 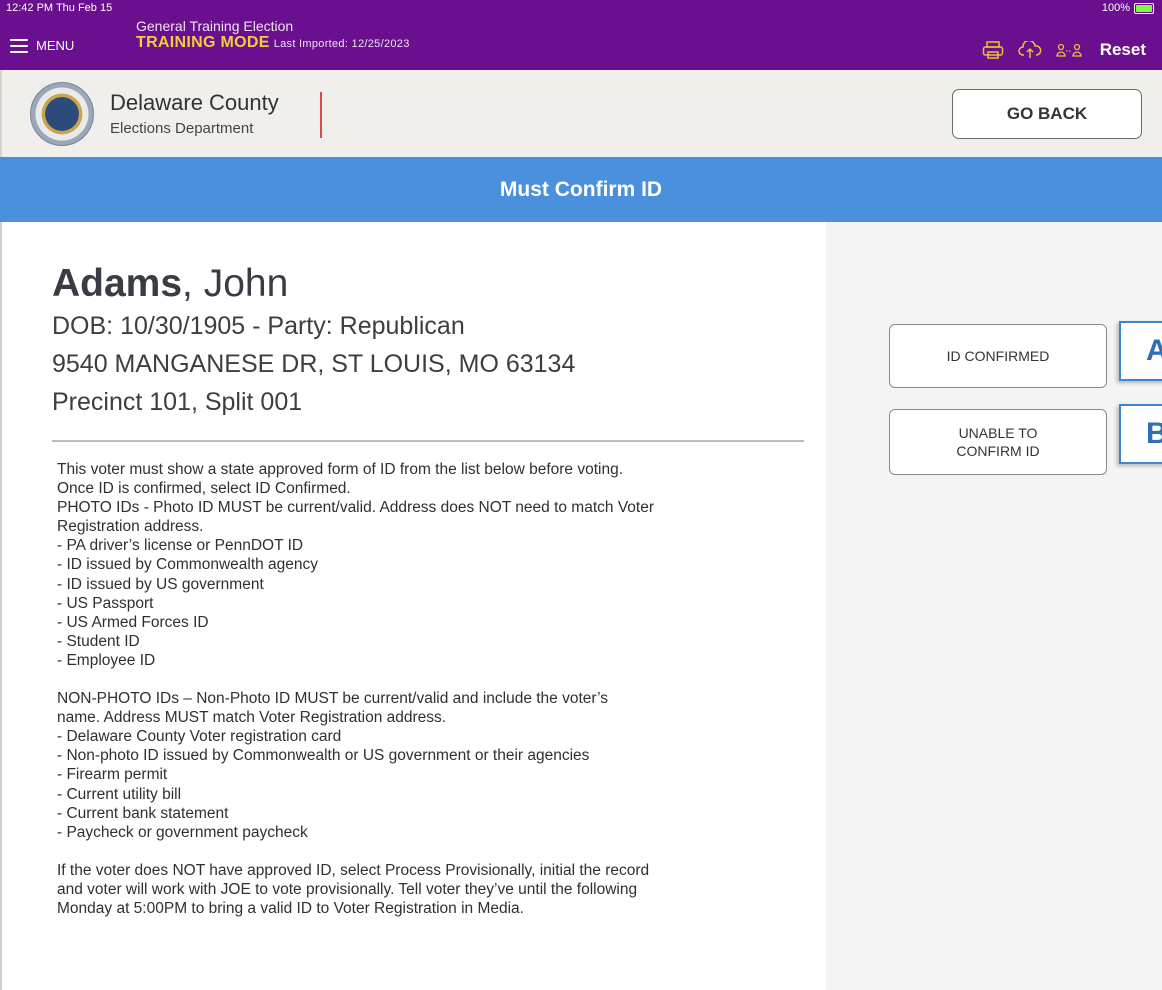 What do you see at coordinates (133, 622) in the screenshot?
I see `instruction-line: - US Armed Forces ID` at bounding box center [133, 622].